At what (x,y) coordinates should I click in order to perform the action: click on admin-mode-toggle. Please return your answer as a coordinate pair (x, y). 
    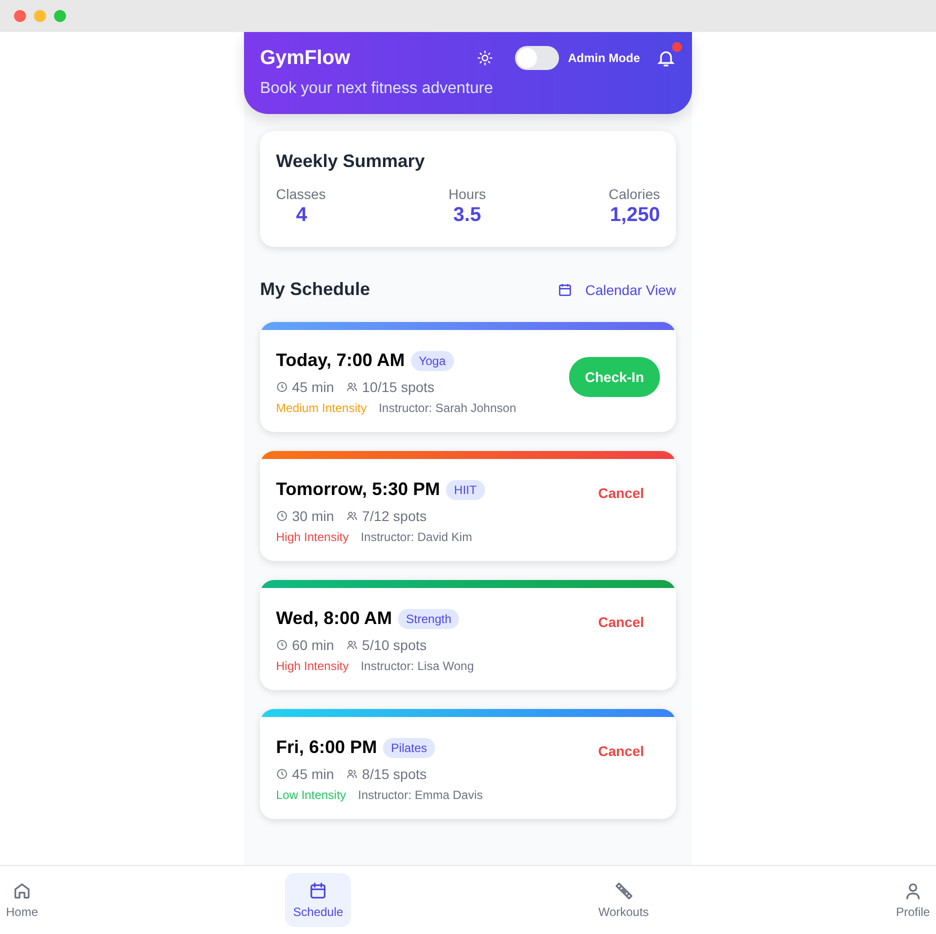
    Looking at the image, I should click on (537, 58).